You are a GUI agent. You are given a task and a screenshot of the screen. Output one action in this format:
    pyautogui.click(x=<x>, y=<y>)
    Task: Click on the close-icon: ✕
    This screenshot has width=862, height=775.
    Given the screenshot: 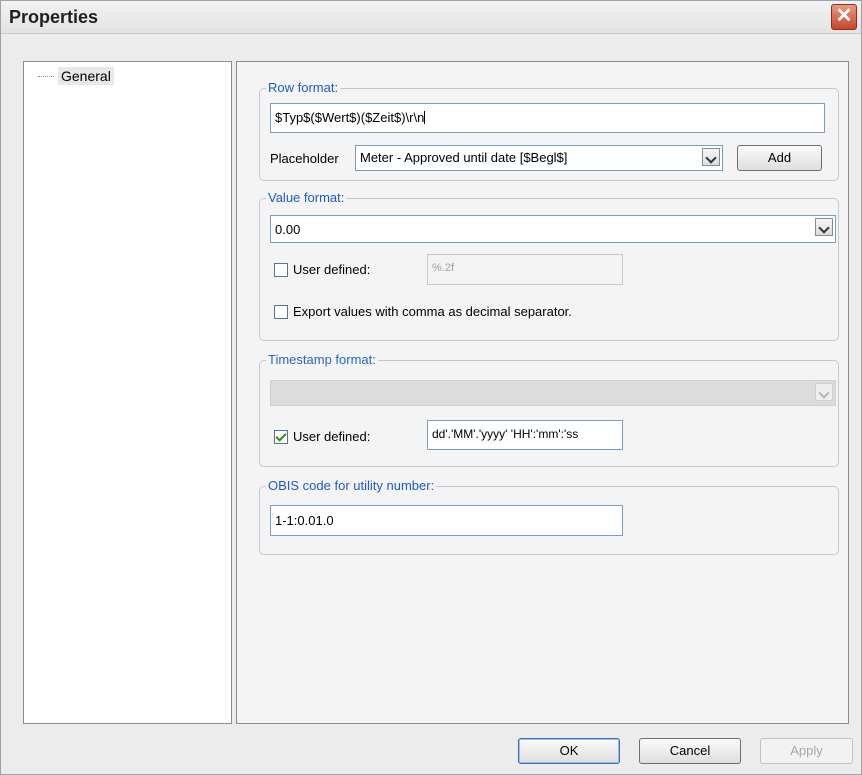 What is the action you would take?
    pyautogui.click(x=844, y=16)
    